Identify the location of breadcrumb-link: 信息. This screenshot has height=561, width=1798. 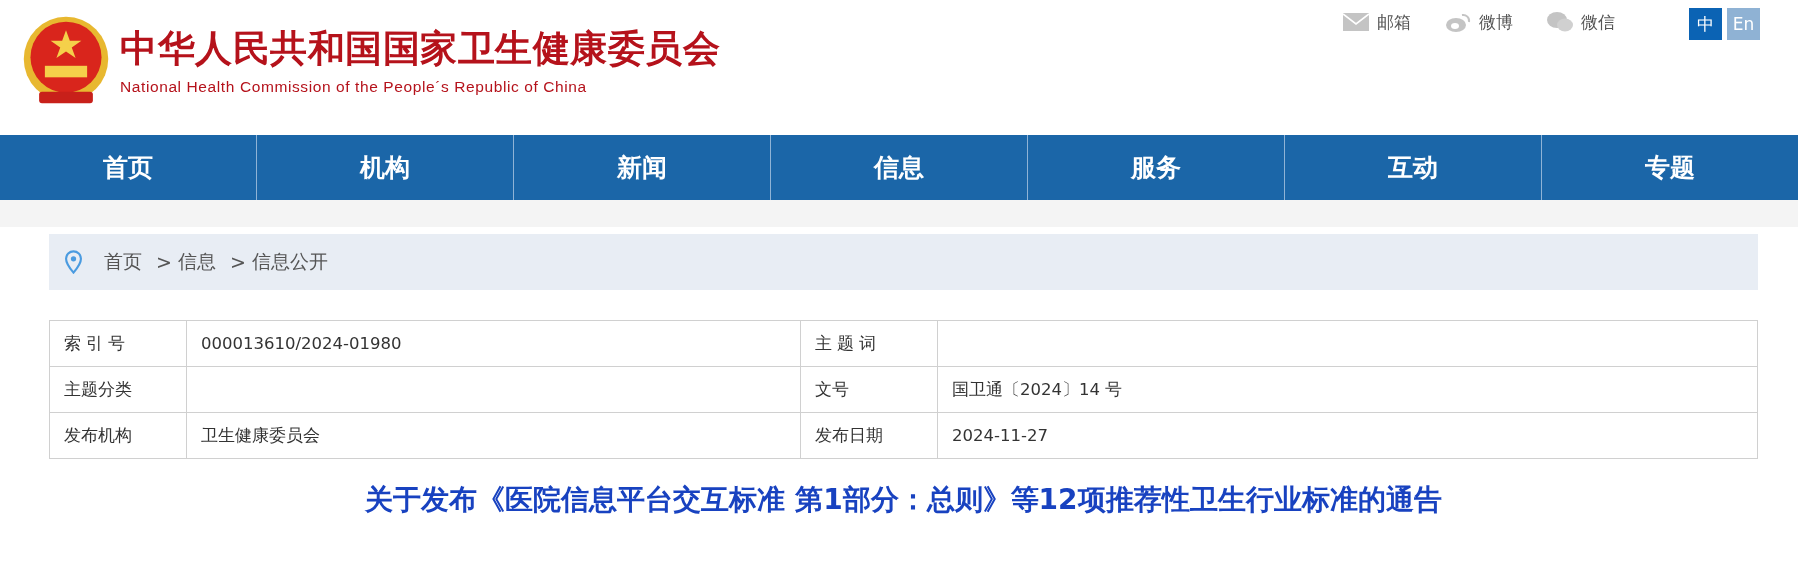
(196, 262).